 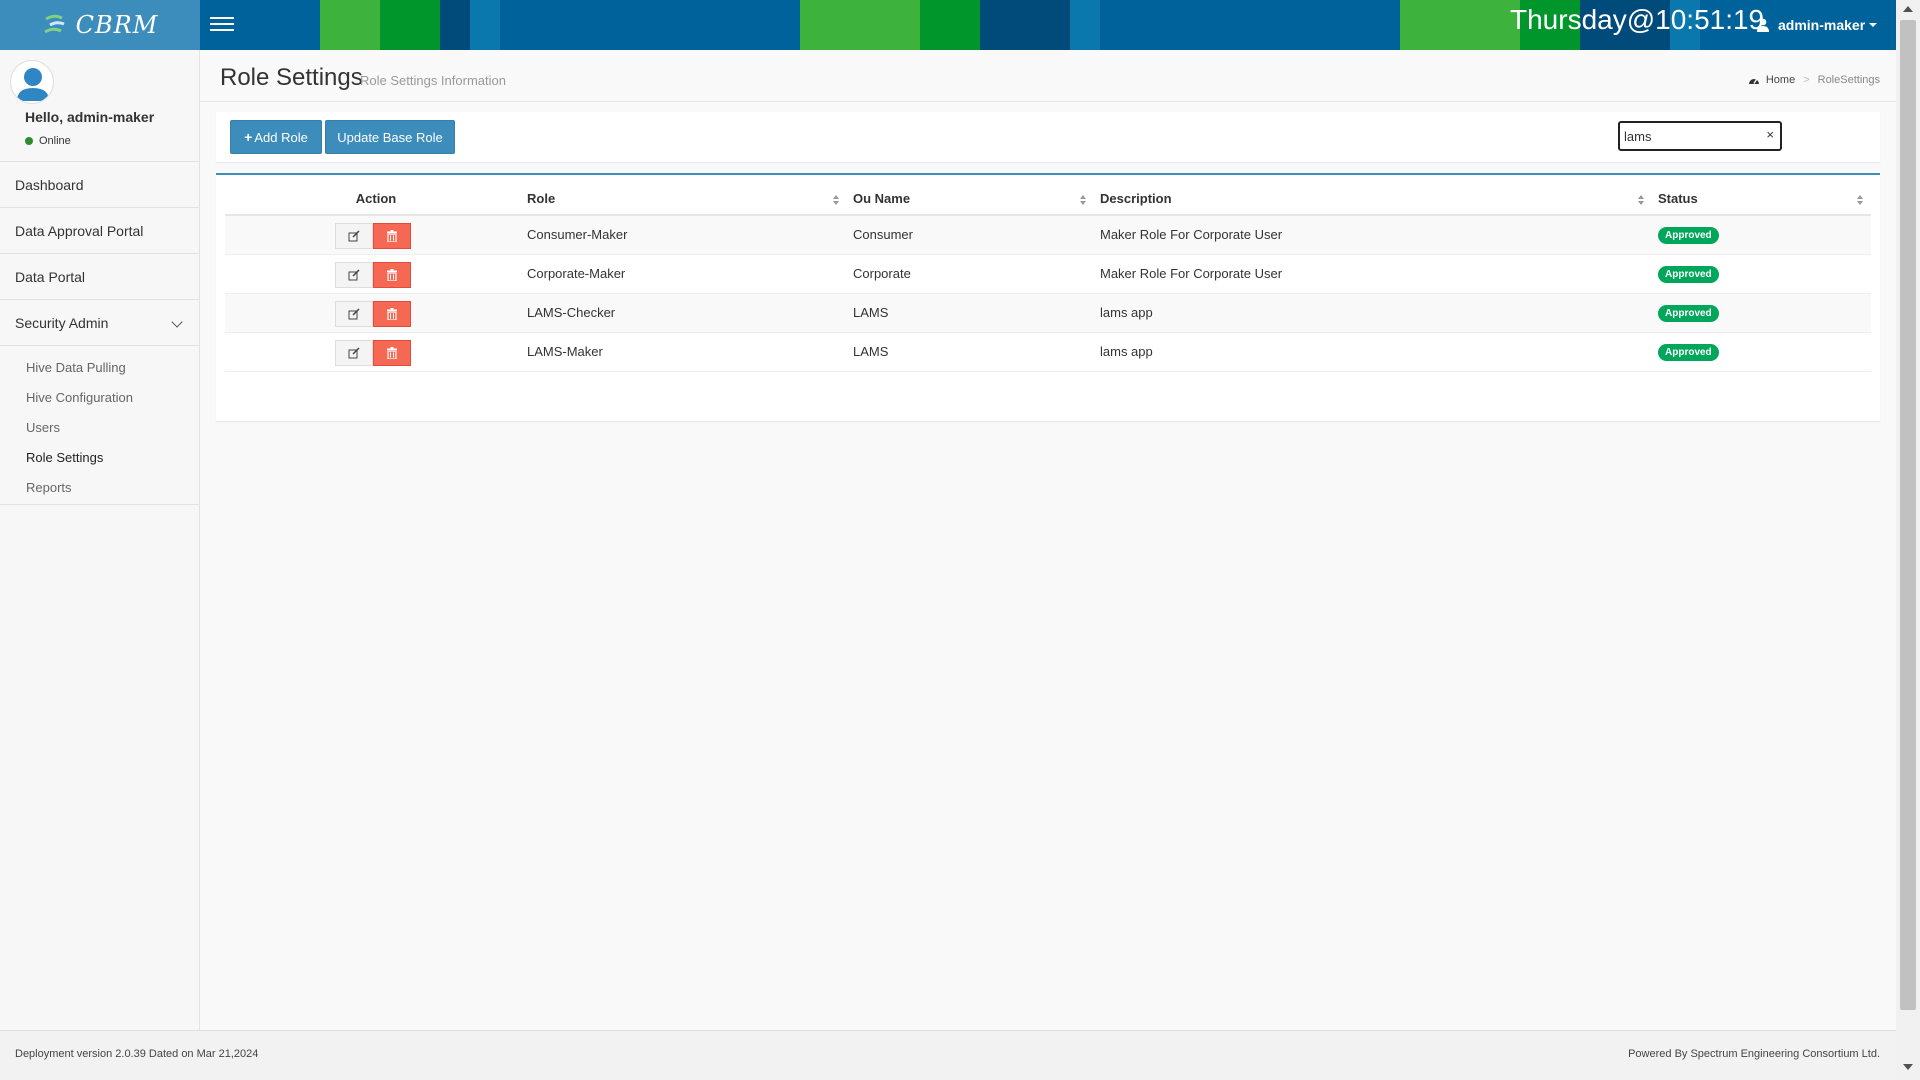 I want to click on update-base-role-button: Update Base Role, so click(x=390, y=137).